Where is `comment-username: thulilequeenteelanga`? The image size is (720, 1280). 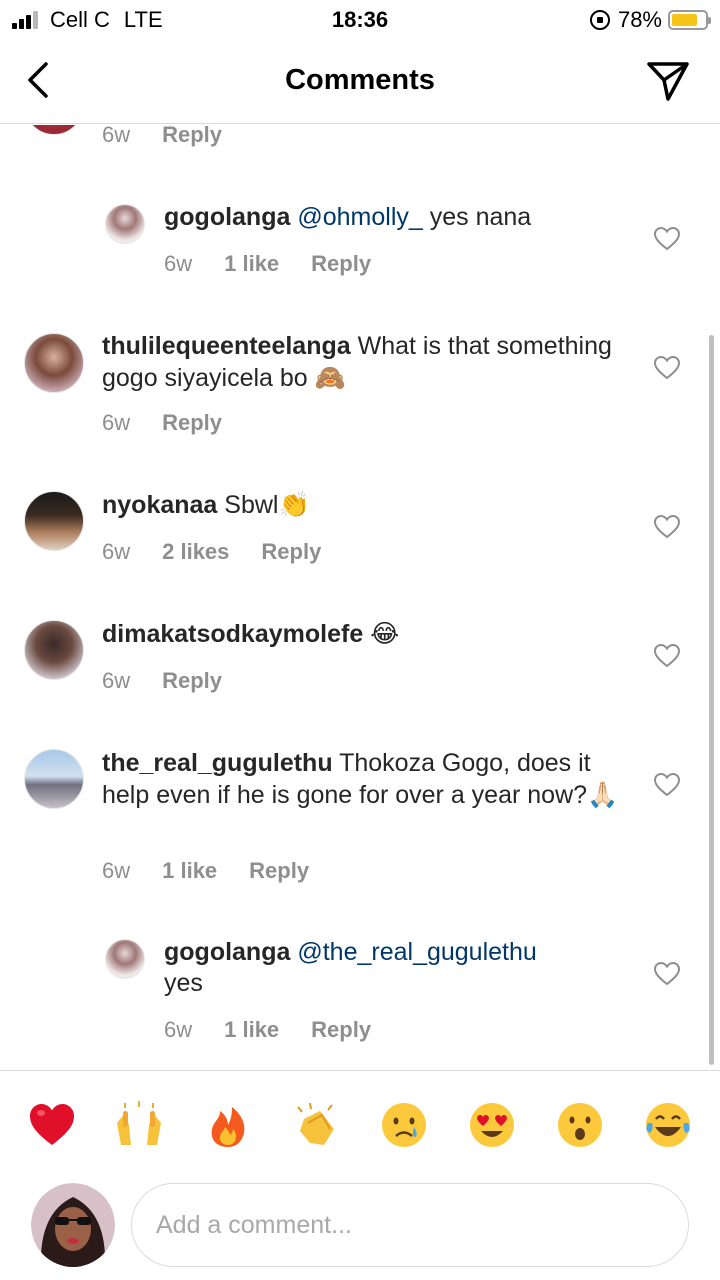
comment-username: thulilequeenteelanga is located at coordinates (226, 346).